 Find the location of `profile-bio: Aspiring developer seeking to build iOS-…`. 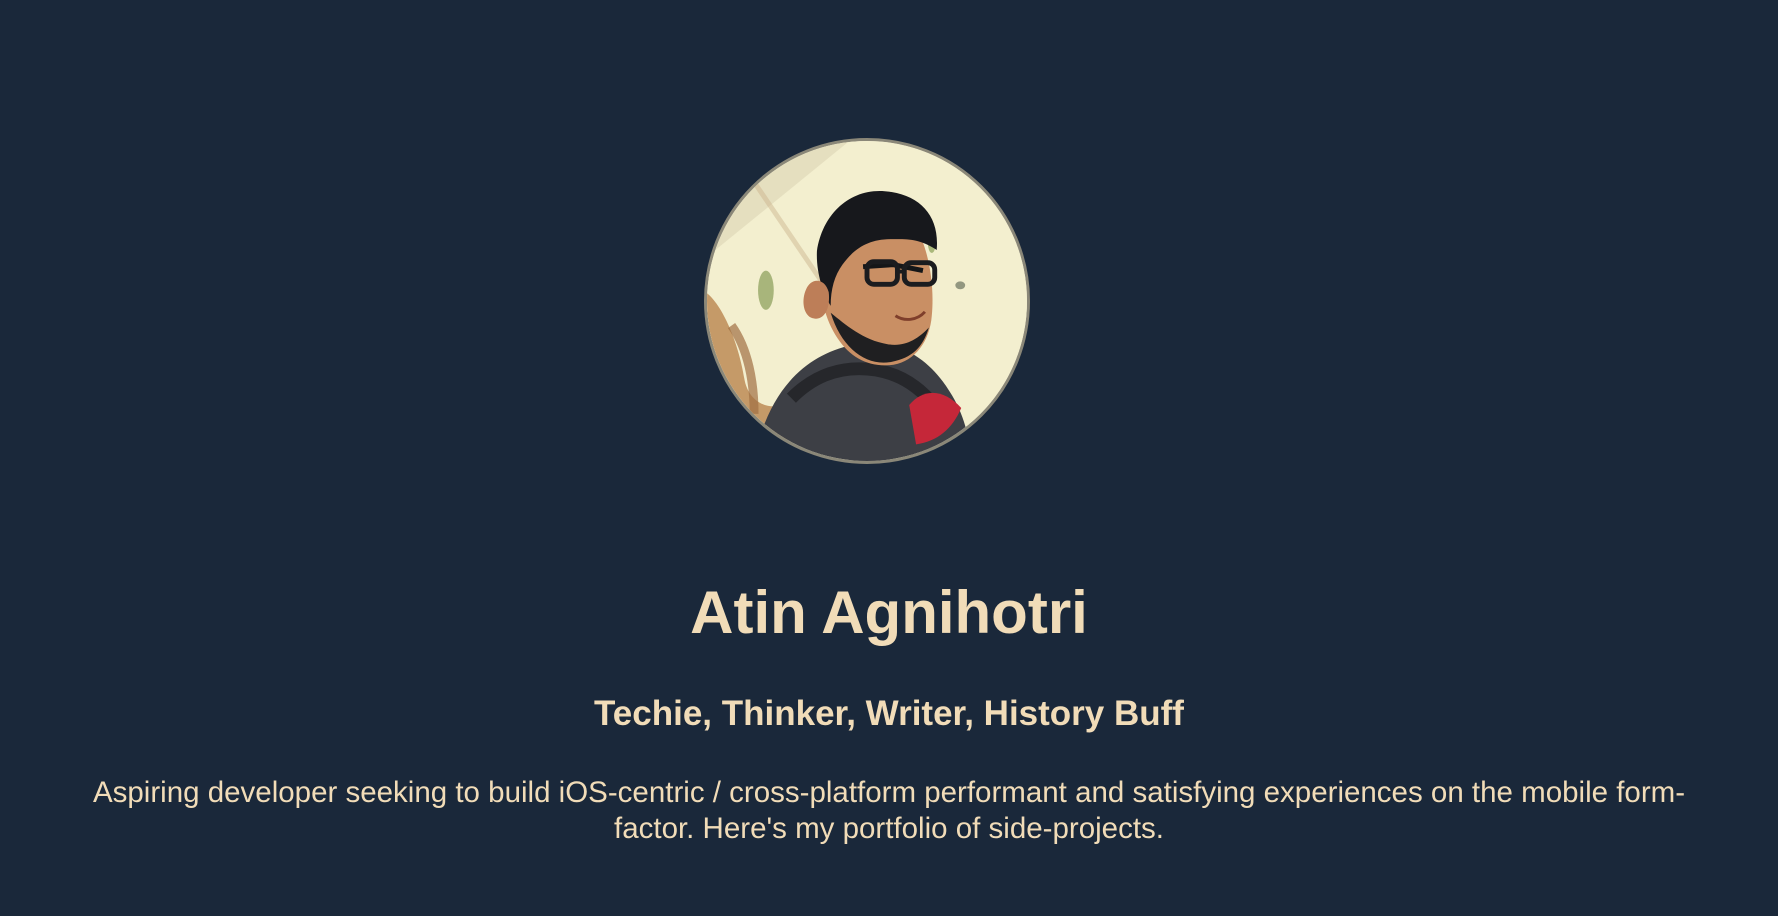

profile-bio: Aspiring developer seeking to build iOS-… is located at coordinates (889, 810).